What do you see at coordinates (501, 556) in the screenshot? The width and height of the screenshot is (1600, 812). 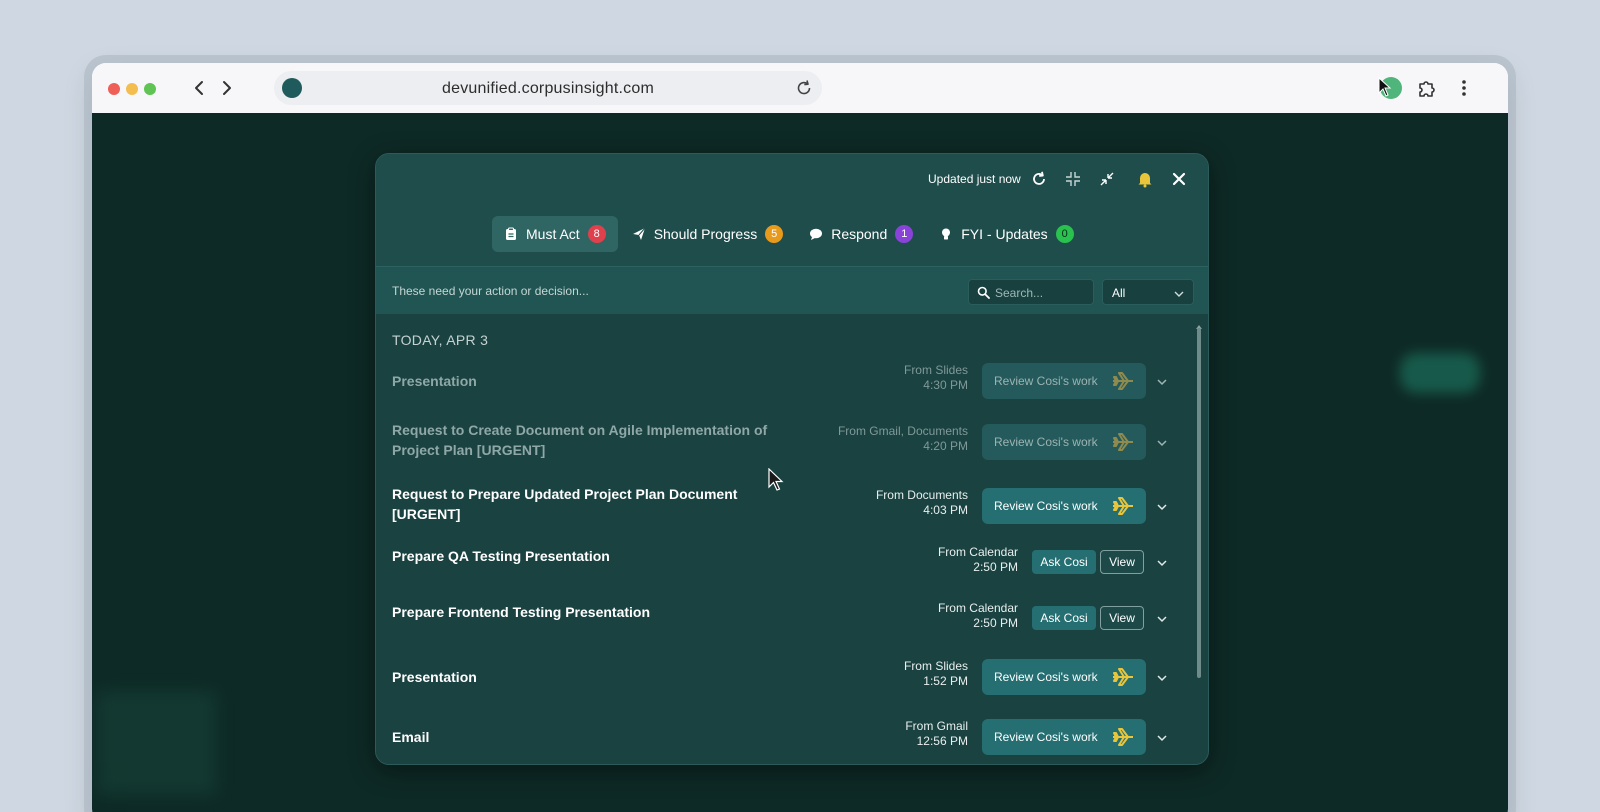 I see `task-title: Prepare QA Testing Presentation` at bounding box center [501, 556].